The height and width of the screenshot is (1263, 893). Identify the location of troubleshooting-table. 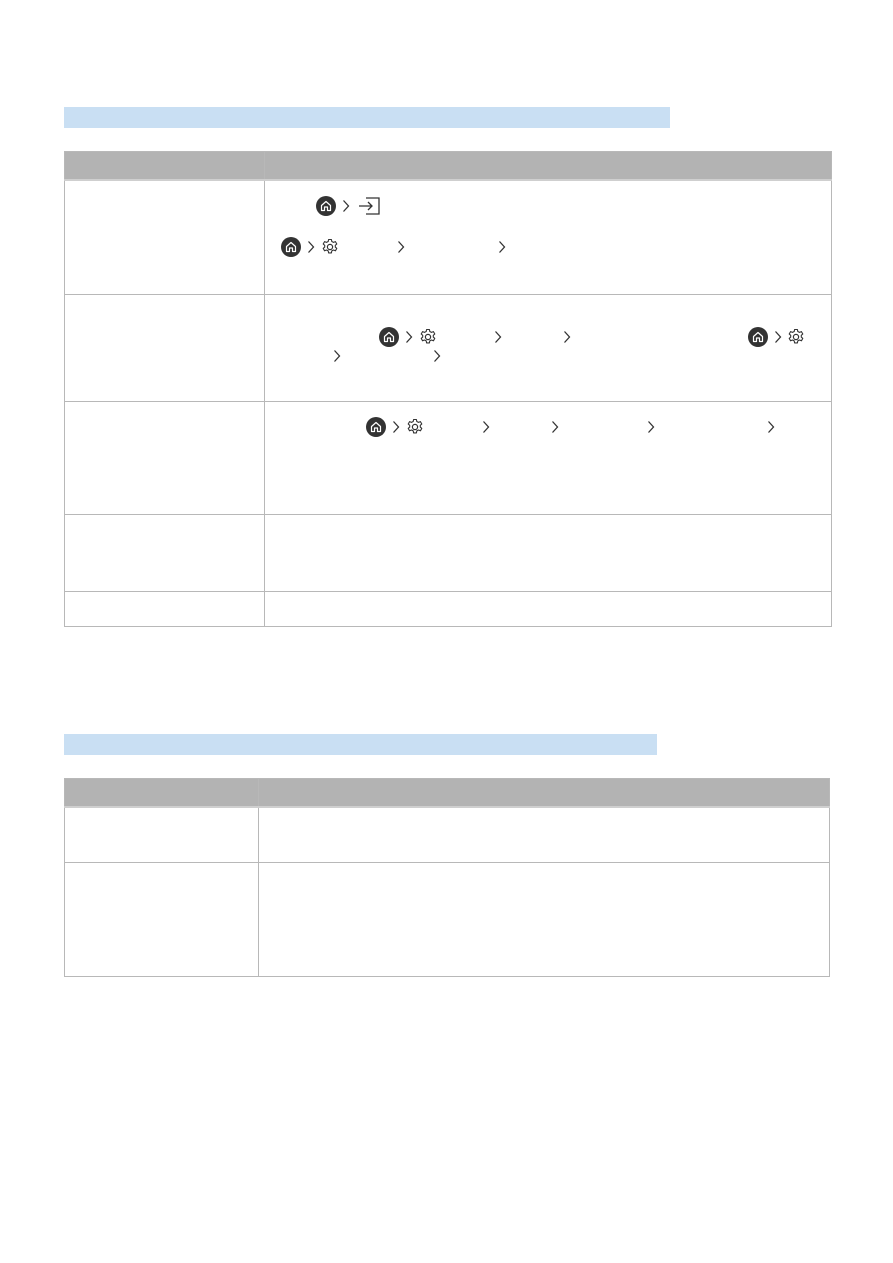
(447, 877).